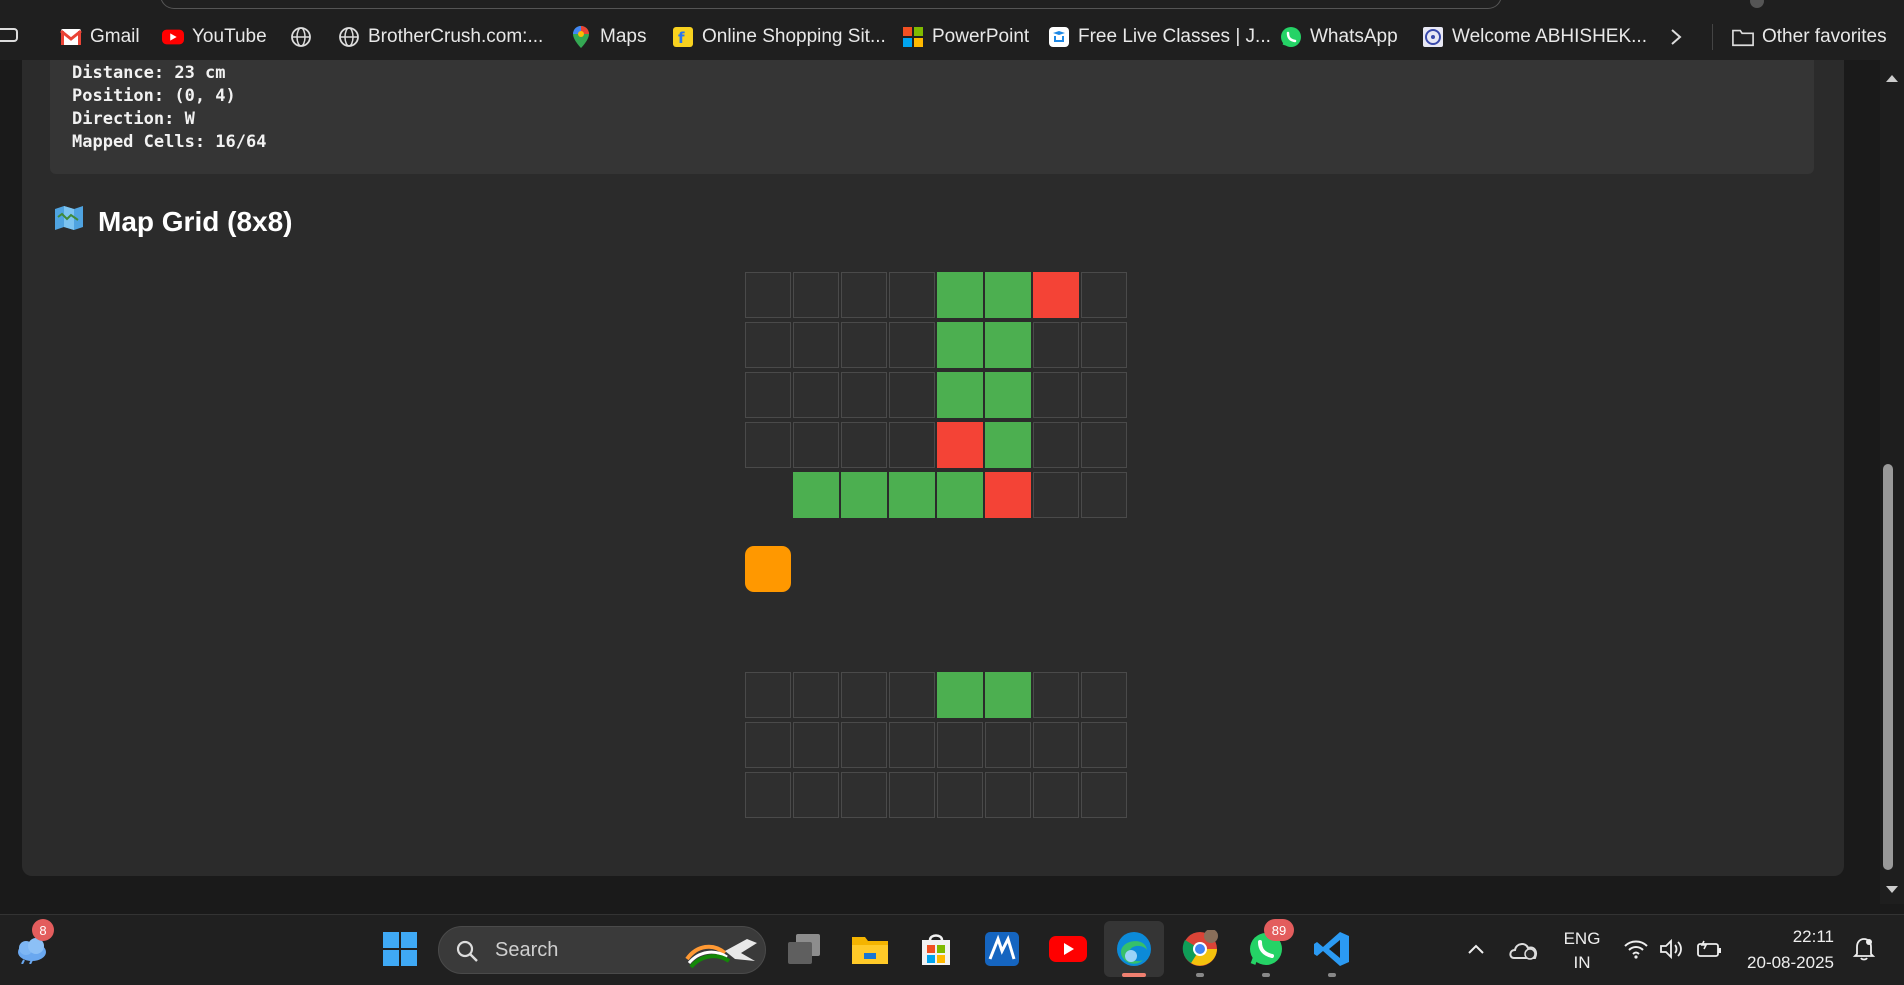  What do you see at coordinates (913, 37) in the screenshot?
I see `microsoft-logo-icon` at bounding box center [913, 37].